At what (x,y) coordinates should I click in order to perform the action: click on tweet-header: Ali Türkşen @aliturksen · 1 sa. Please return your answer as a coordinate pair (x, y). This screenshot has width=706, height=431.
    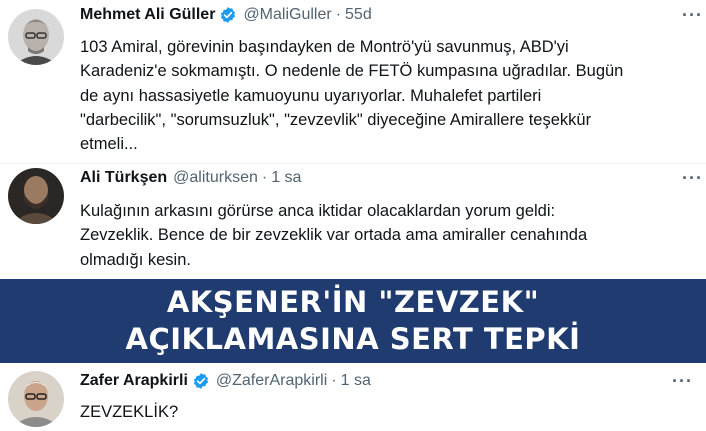
    Looking at the image, I should click on (190, 178).